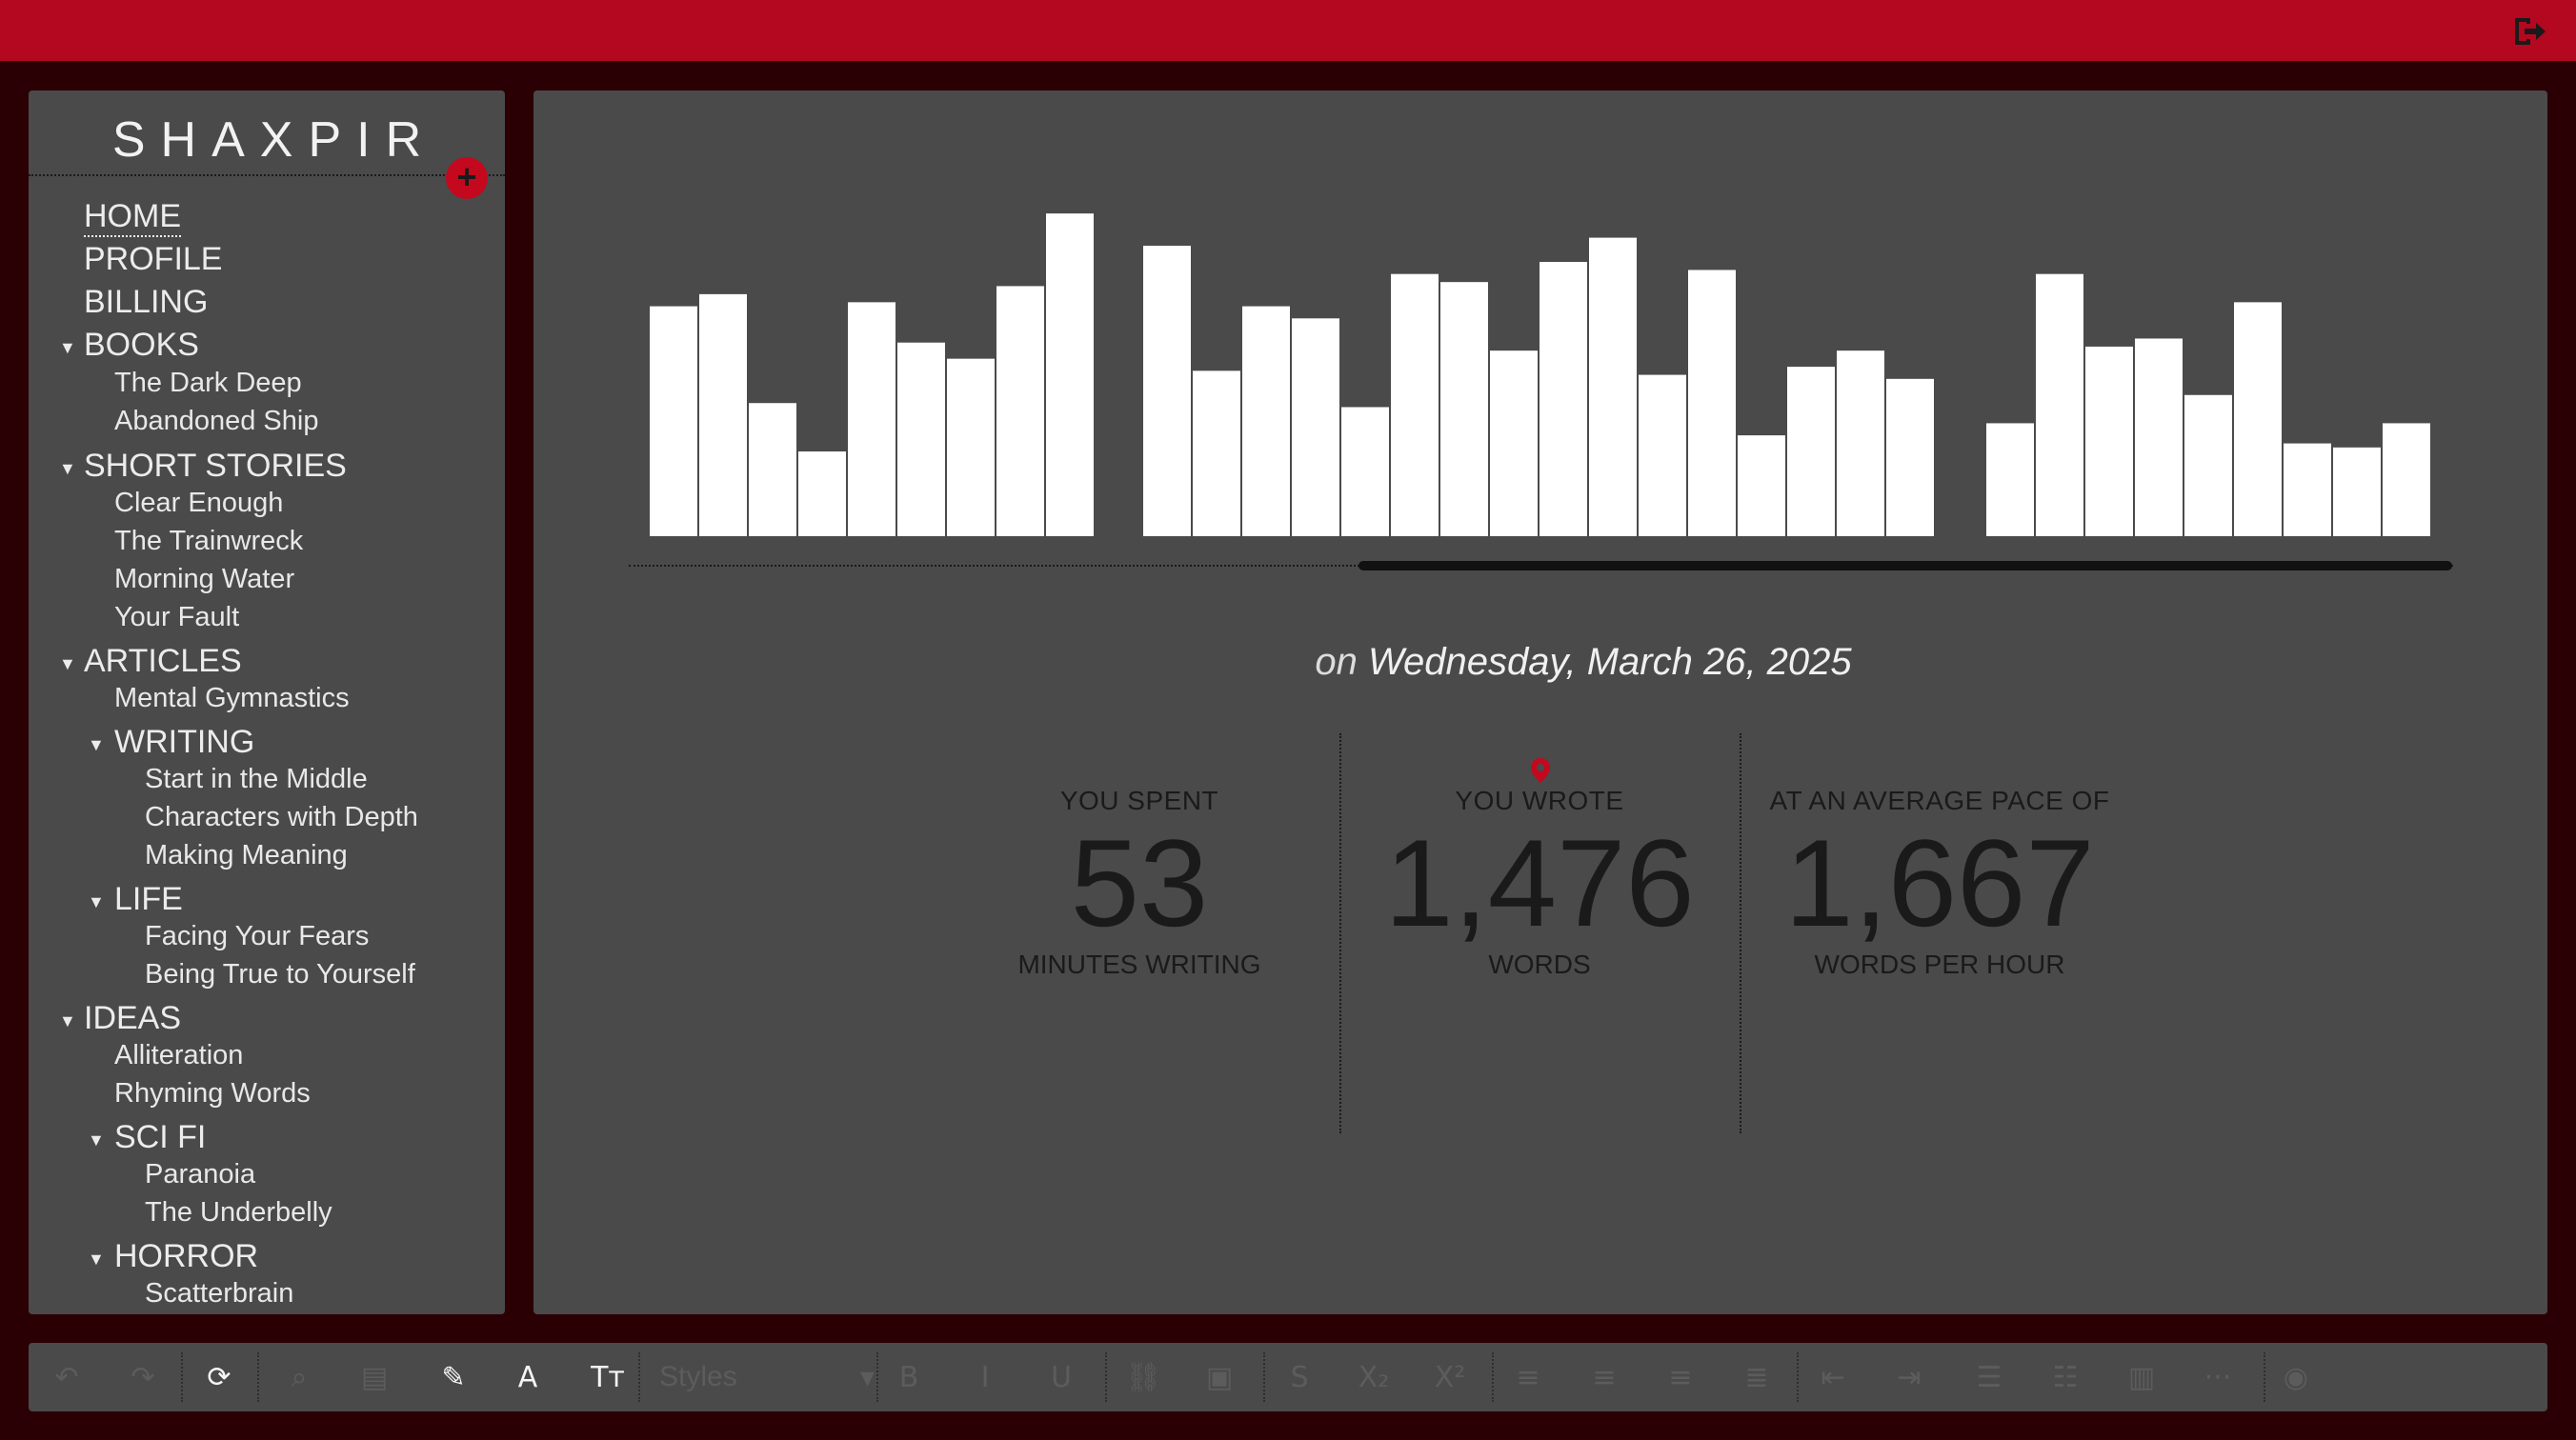 This screenshot has width=2576, height=1440. I want to click on sidebar-item: Characters with Depth, so click(281, 817).